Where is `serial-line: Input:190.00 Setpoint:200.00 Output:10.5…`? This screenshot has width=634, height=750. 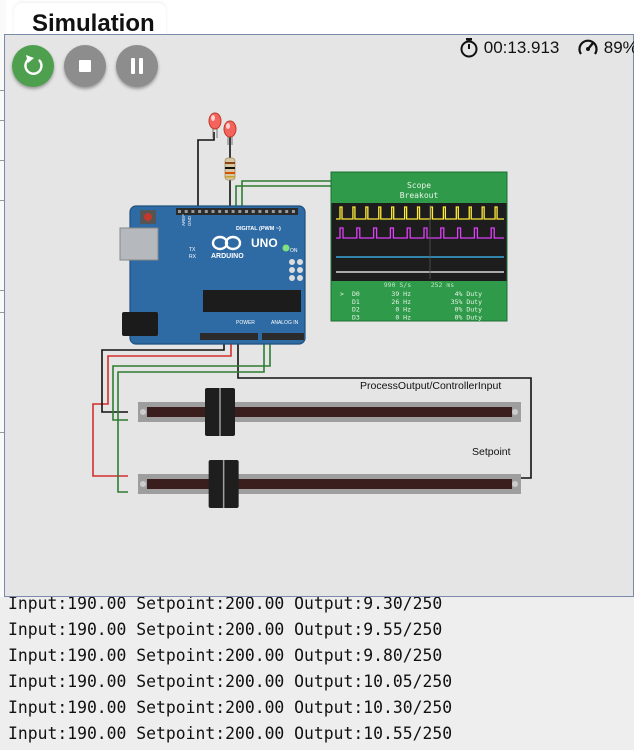
serial-line: Input:190.00 Setpoint:200.00 Output:10.5… is located at coordinates (230, 733).